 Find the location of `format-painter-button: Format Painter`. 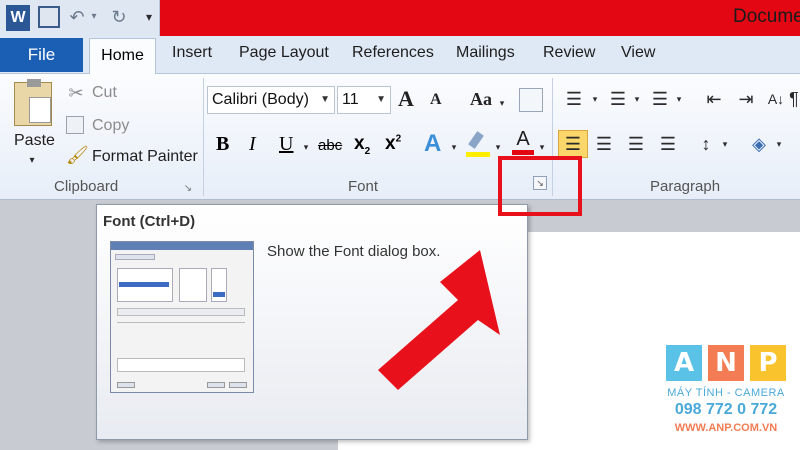

format-painter-button: Format Painter is located at coordinates (145, 157).